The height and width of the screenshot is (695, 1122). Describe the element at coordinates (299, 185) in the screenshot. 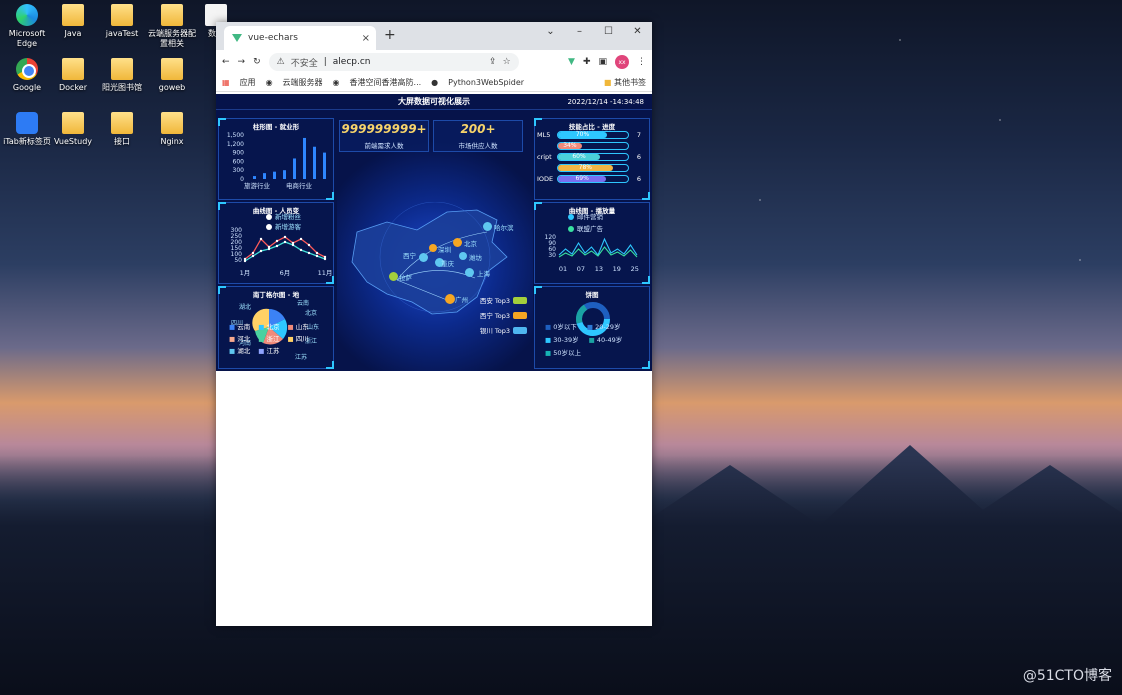

I see `x-tick-label: 电商行业` at that location.